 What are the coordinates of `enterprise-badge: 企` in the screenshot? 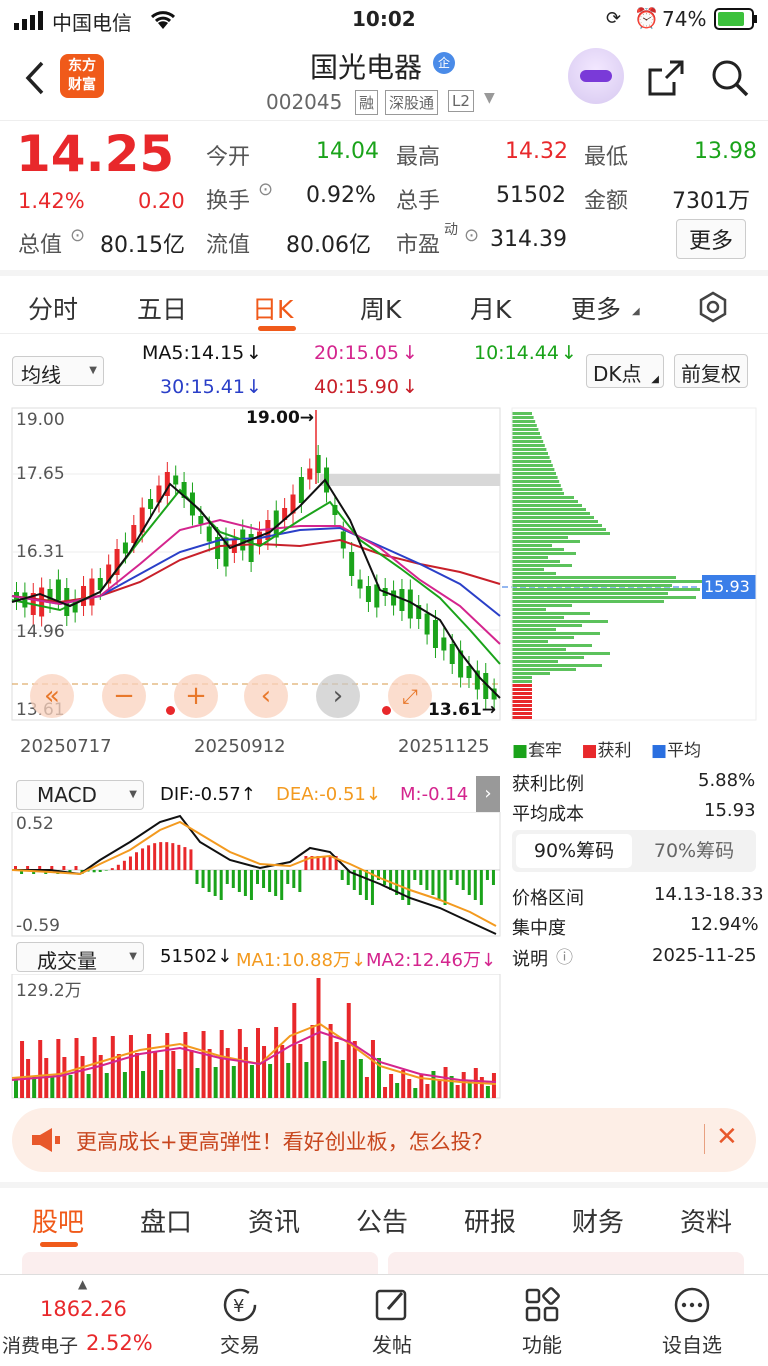 It's located at (444, 63).